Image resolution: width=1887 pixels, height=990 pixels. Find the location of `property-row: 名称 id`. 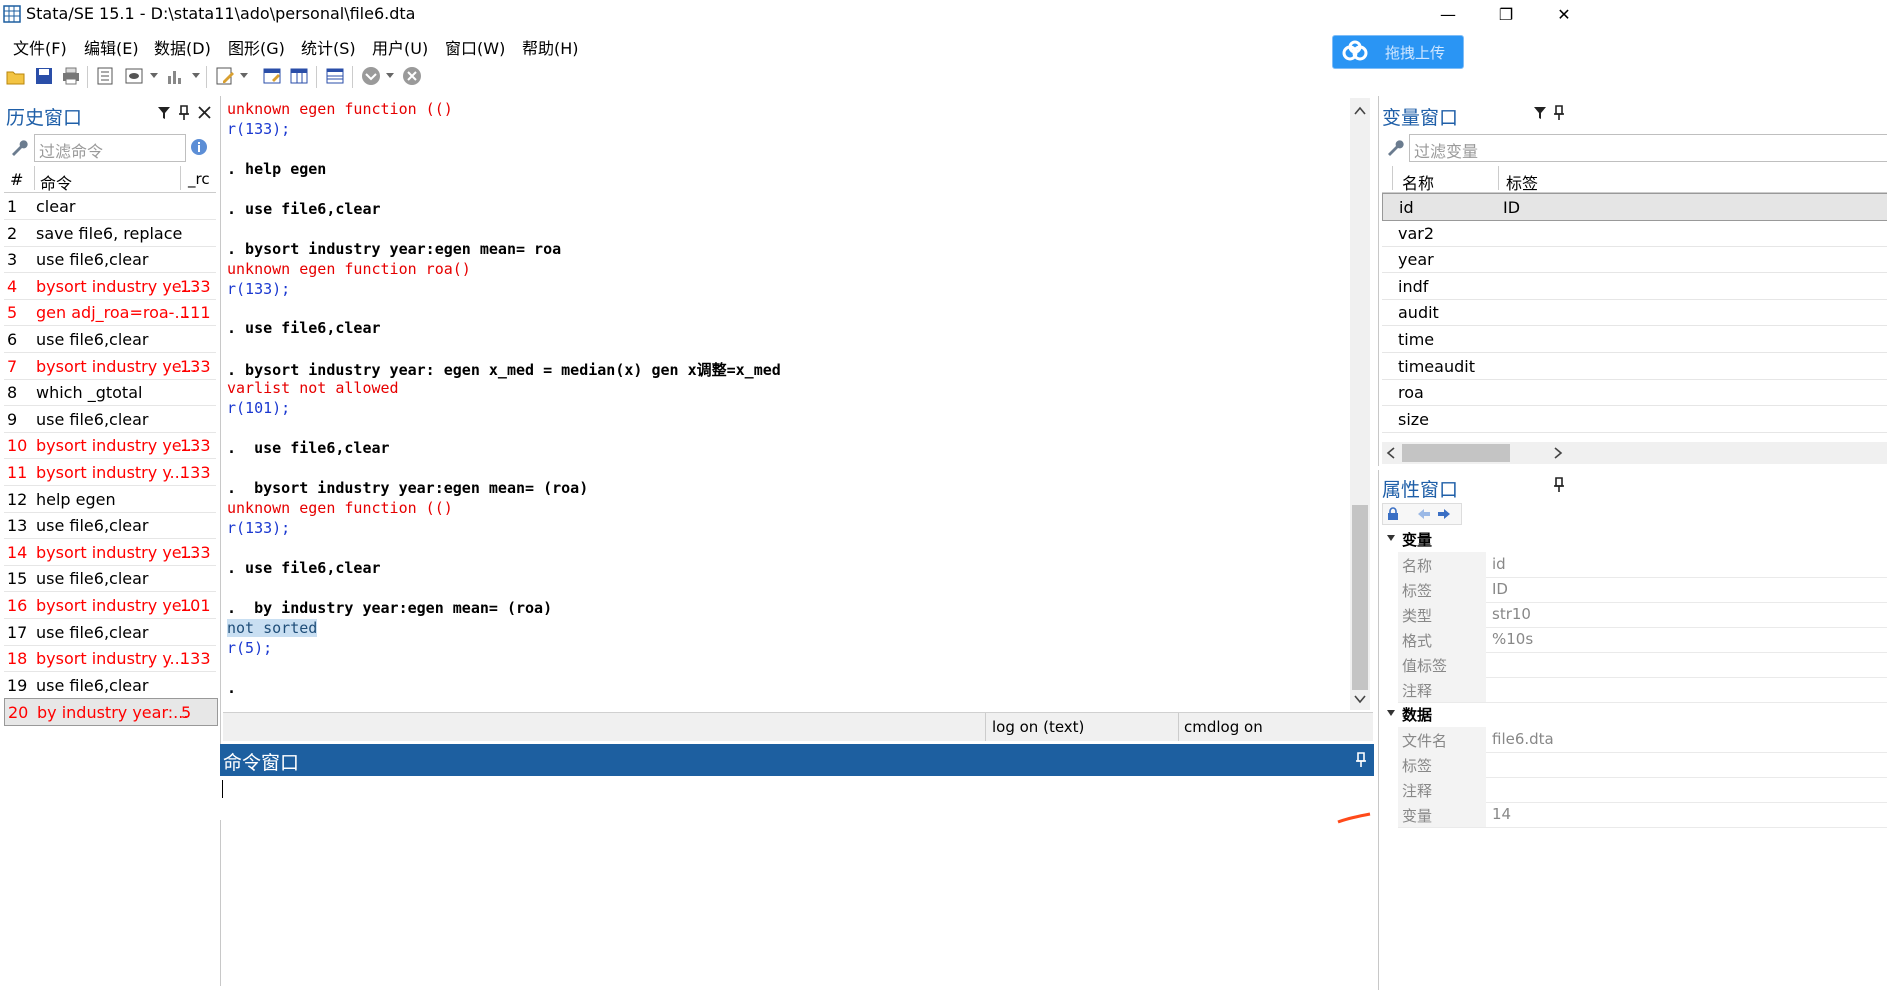

property-row: 名称 id is located at coordinates (1642, 565).